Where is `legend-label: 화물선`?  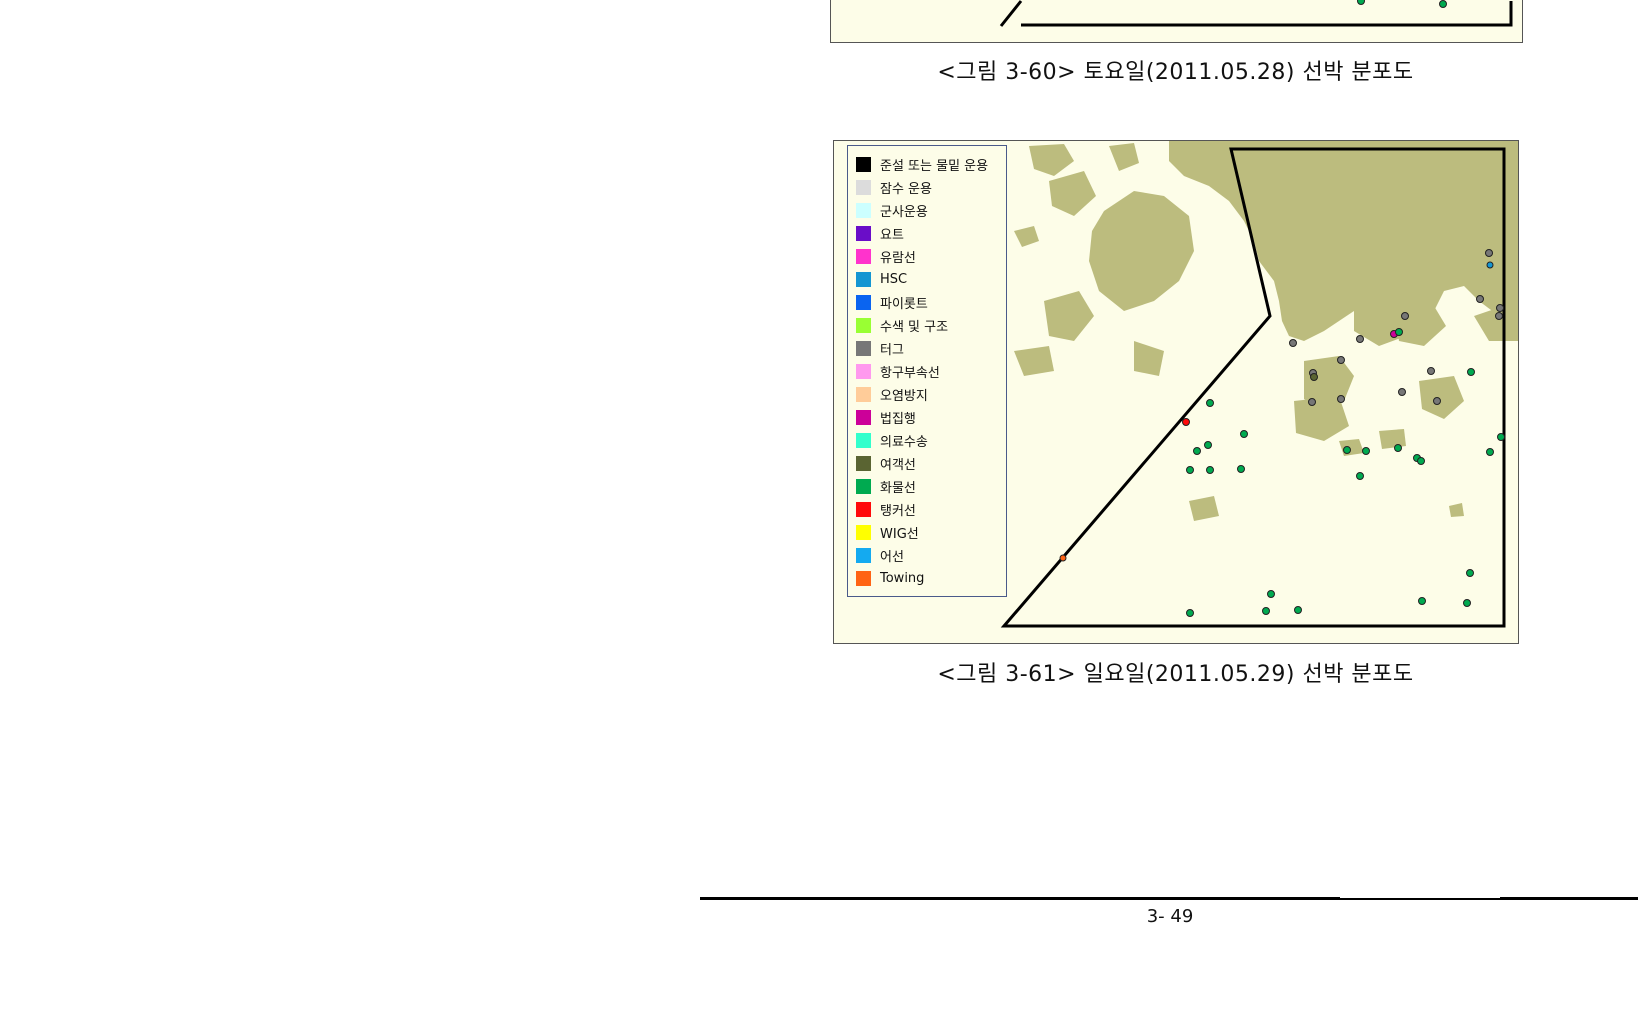
legend-label: 화물선 is located at coordinates (898, 488).